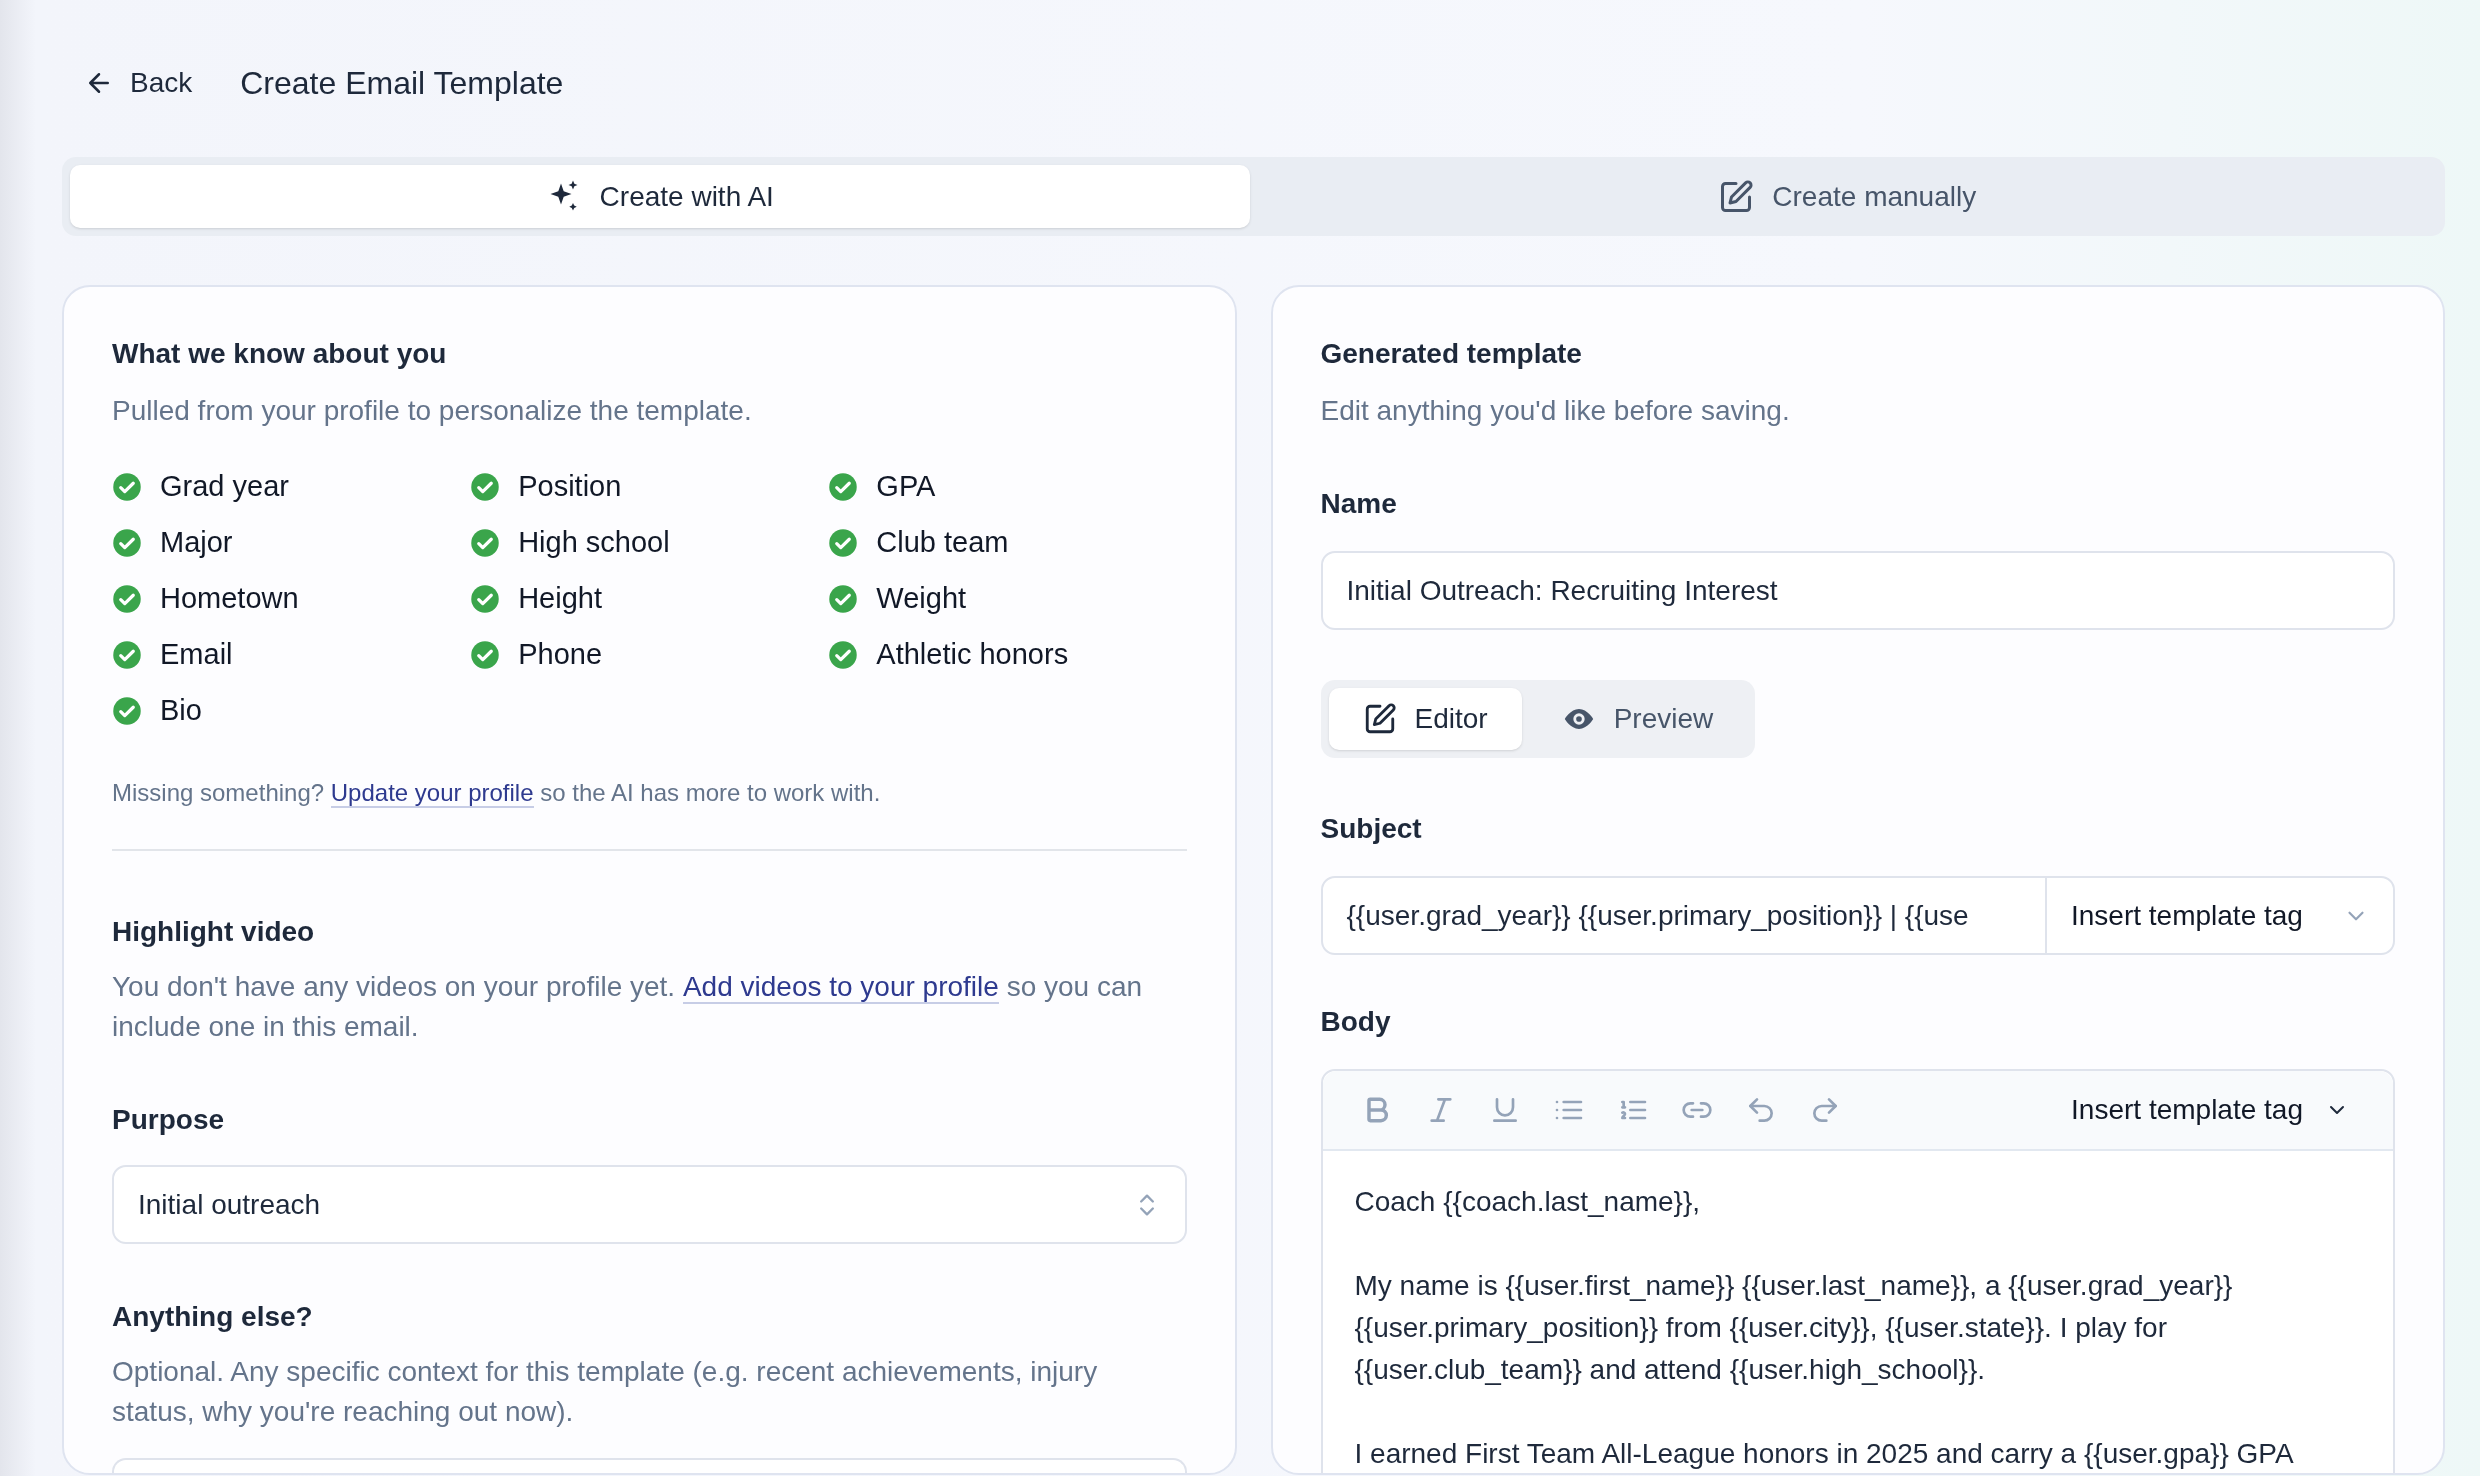  Describe the element at coordinates (138, 83) in the screenshot. I see `back-button: Back` at that location.